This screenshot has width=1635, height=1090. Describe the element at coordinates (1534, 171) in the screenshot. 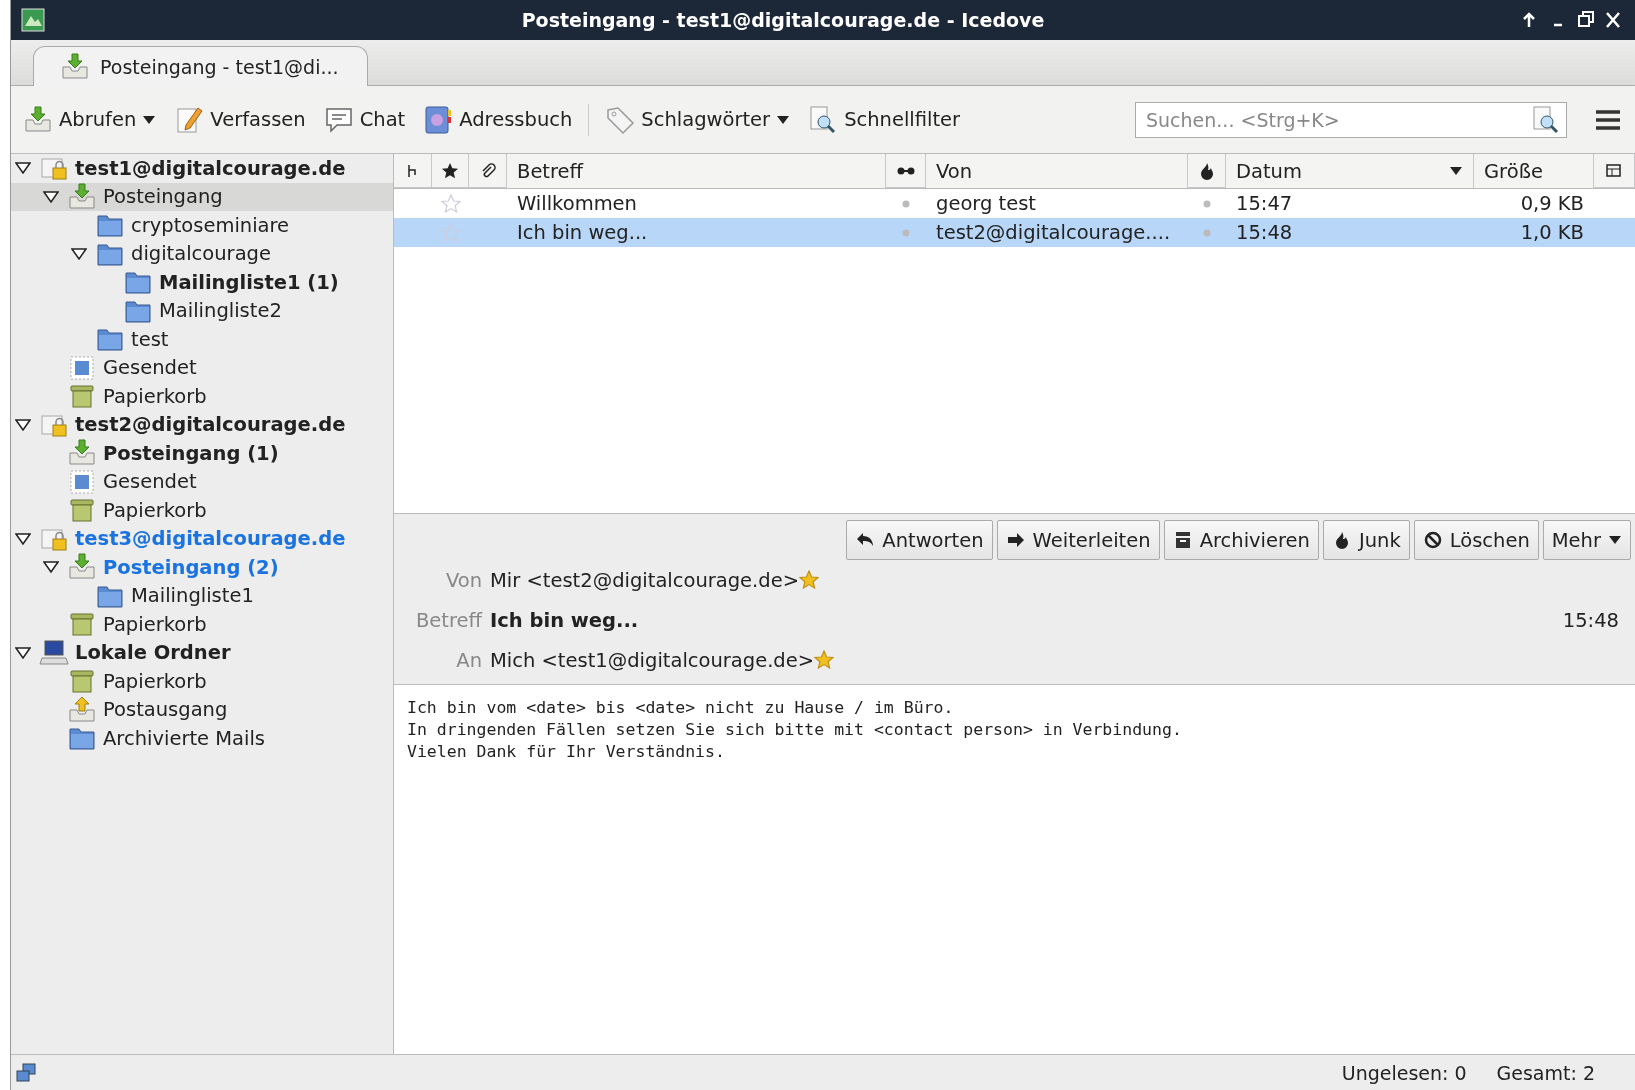

I see `column-header: Größe` at that location.